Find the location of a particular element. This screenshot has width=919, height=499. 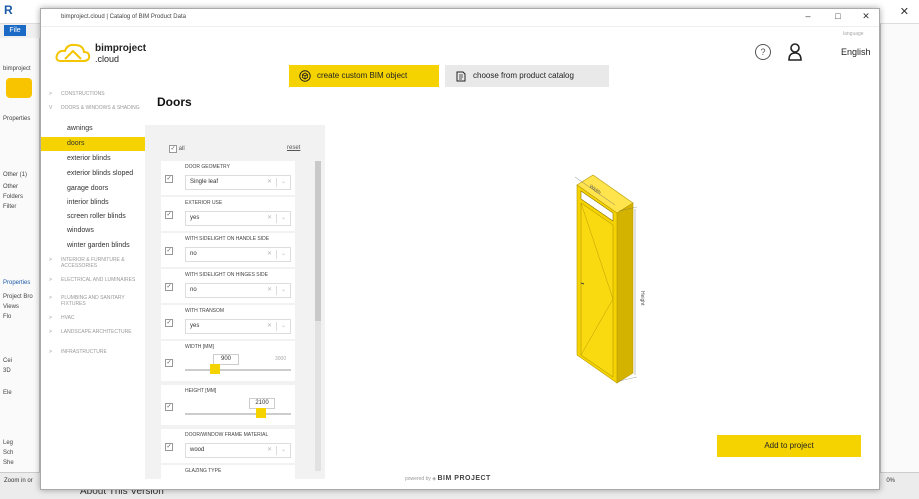

chevron-down-icon: v is located at coordinates (51, 108).